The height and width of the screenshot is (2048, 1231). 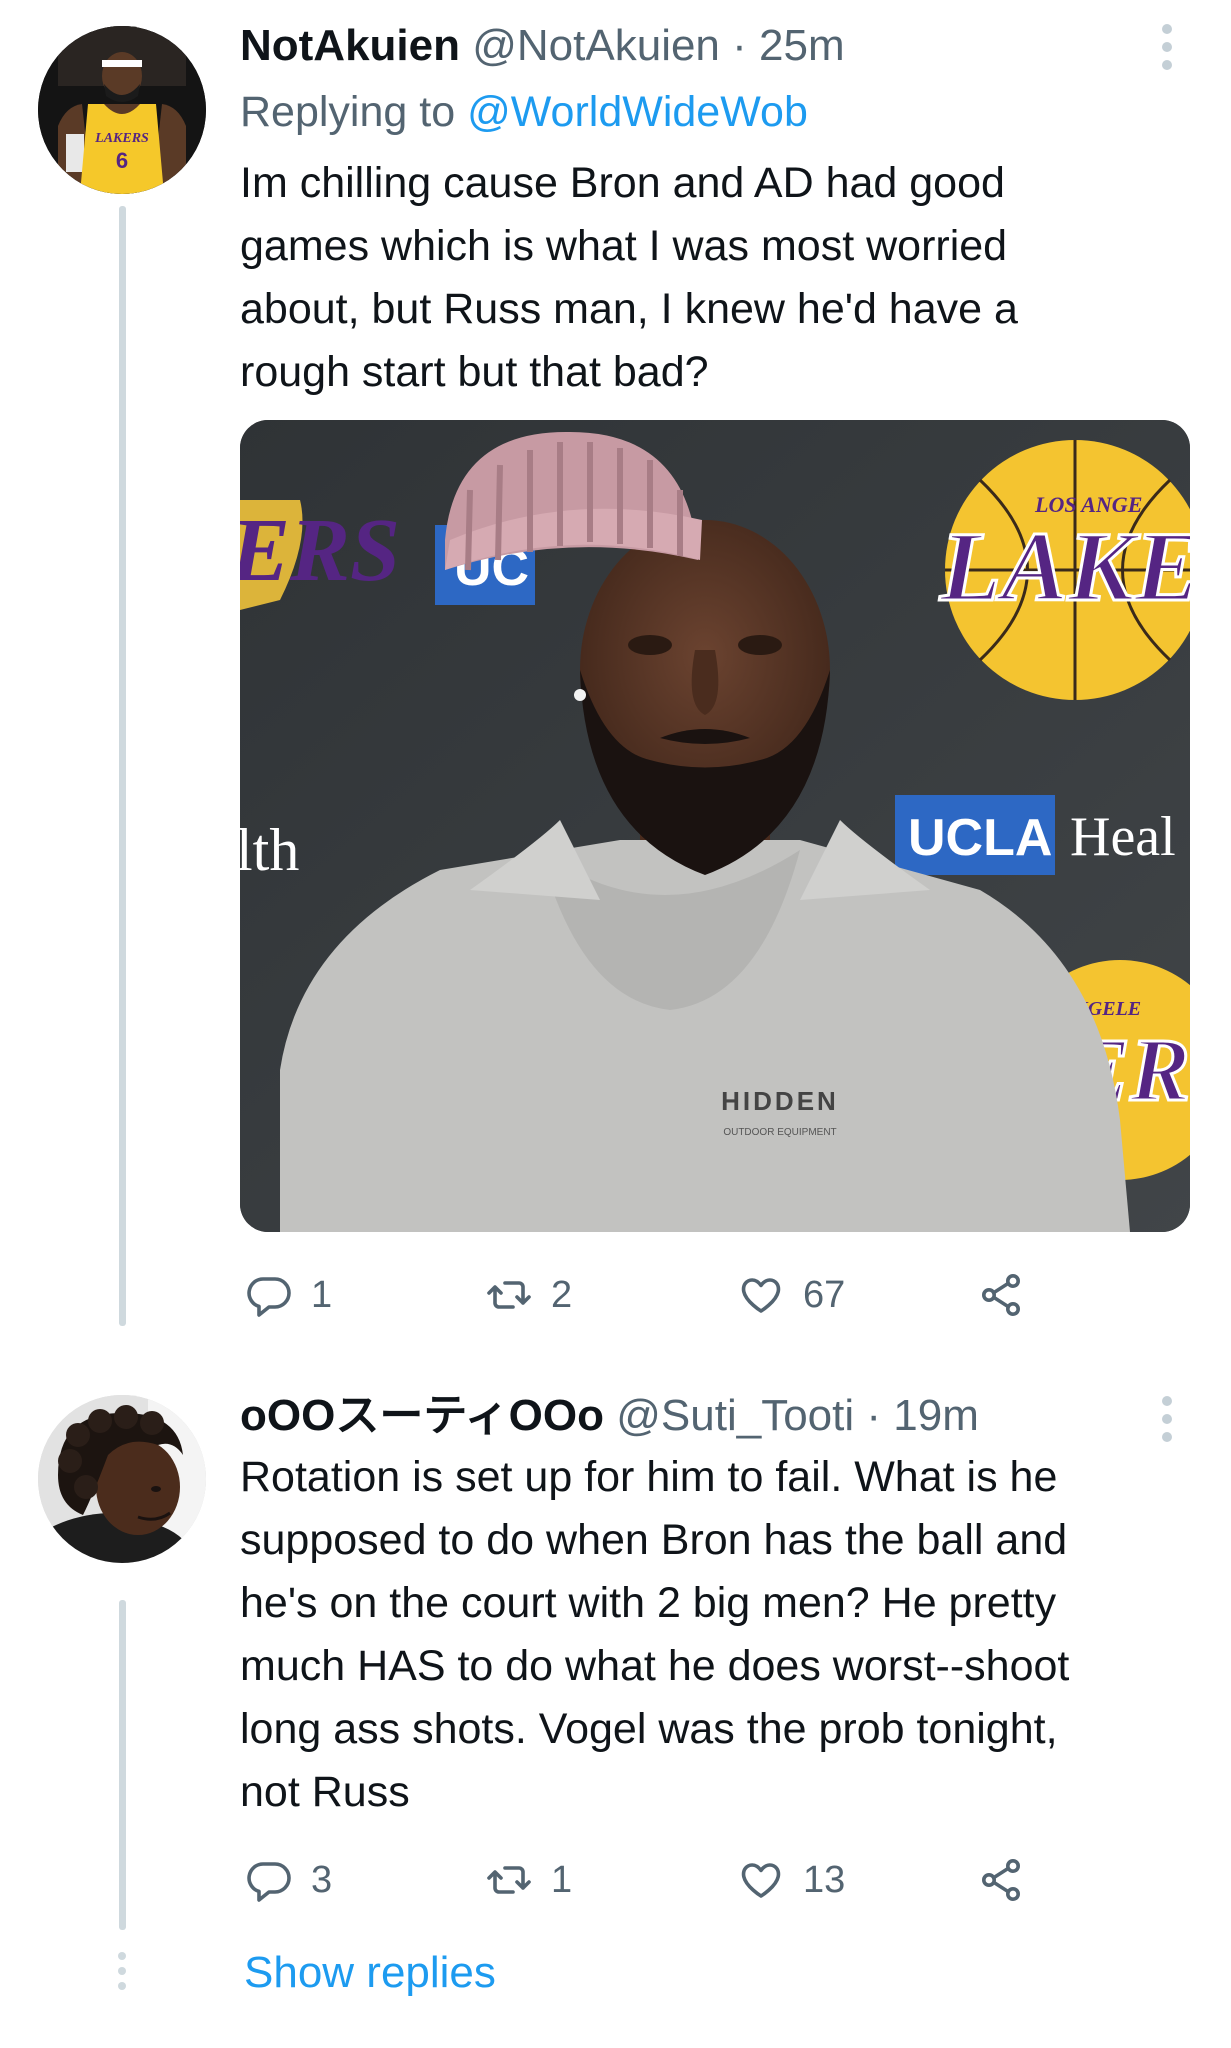 I want to click on replying-to: Replying to @WorldWideWob, so click(x=524, y=112).